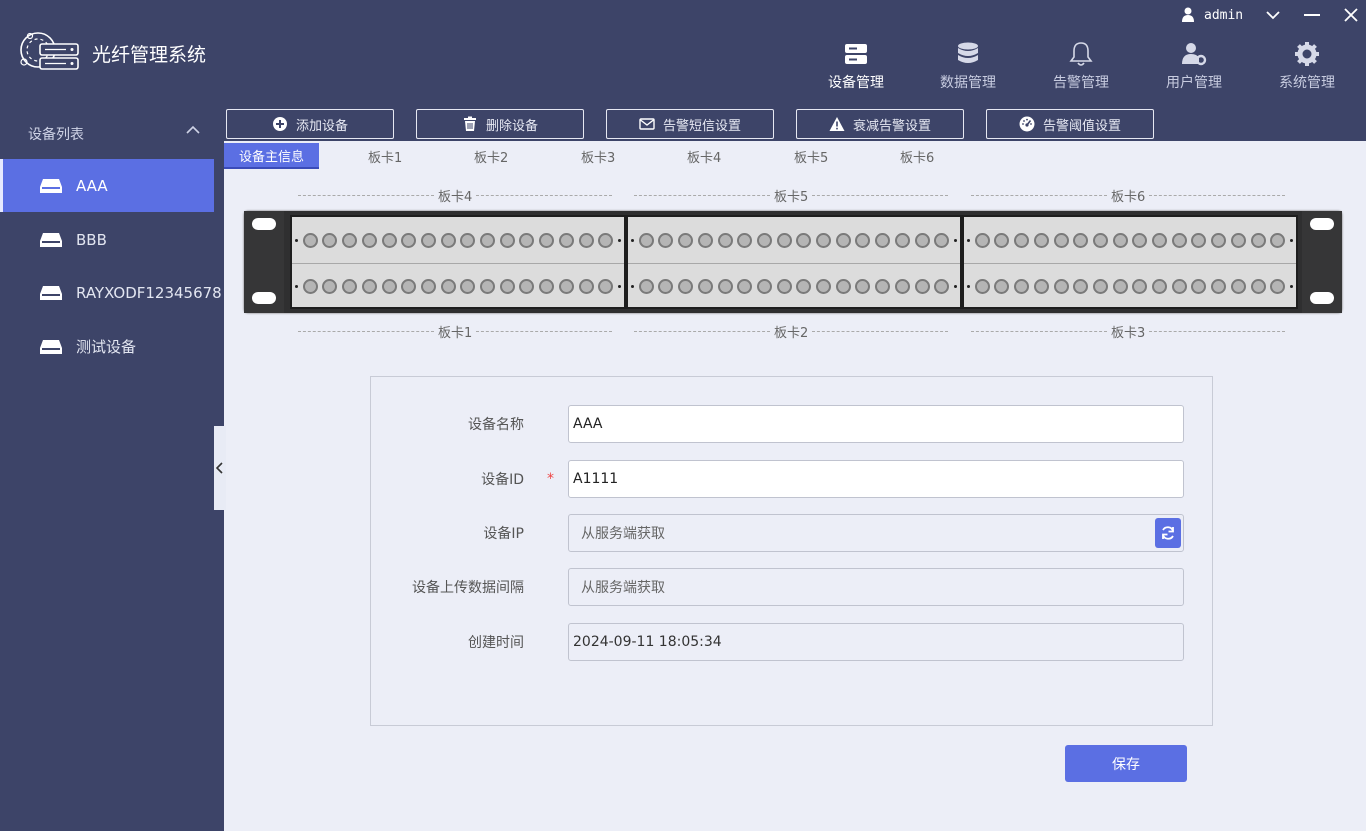 The image size is (1366, 831). I want to click on minimize-button, so click(1312, 15).